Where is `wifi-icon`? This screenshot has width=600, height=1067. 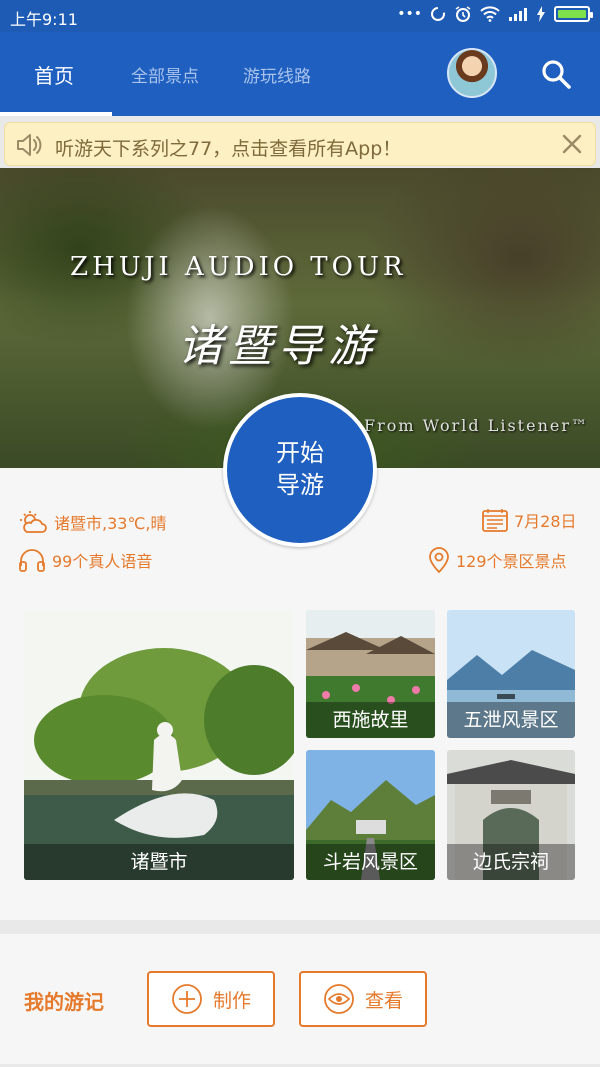 wifi-icon is located at coordinates (490, 14).